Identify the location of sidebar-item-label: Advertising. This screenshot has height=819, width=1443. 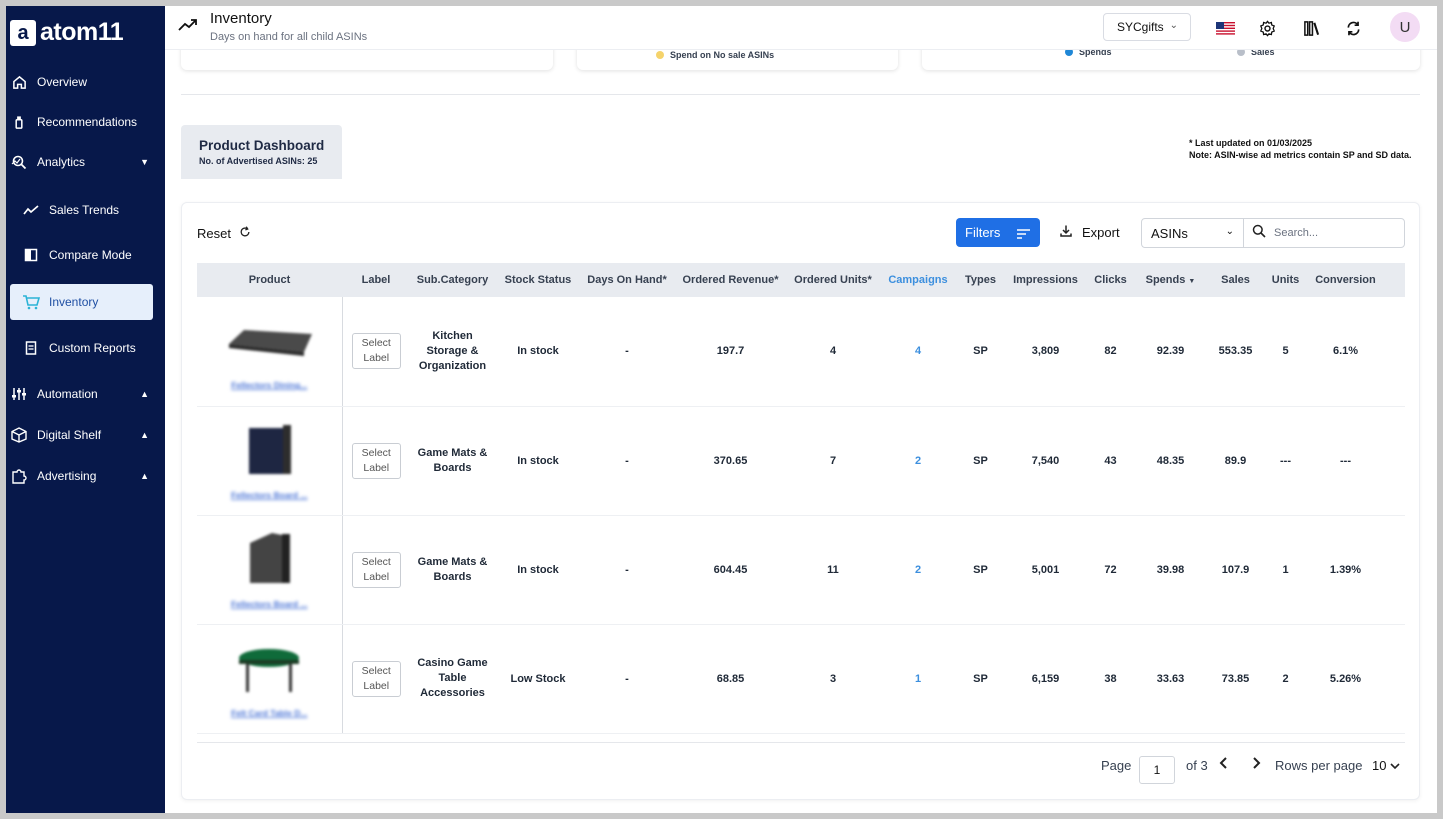
(67, 476).